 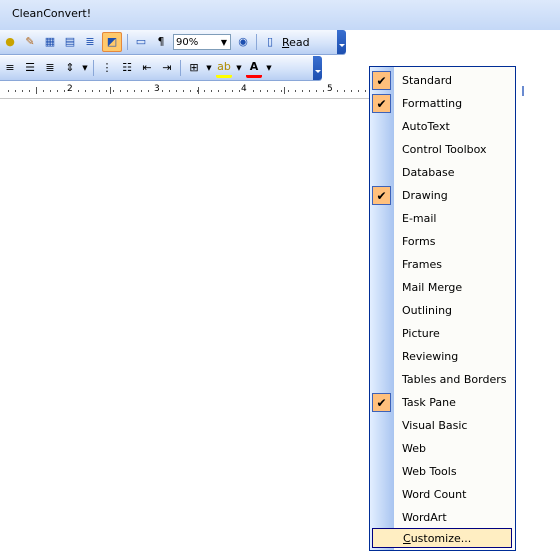 What do you see at coordinates (70, 89) in the screenshot?
I see `ruler-number: 2` at bounding box center [70, 89].